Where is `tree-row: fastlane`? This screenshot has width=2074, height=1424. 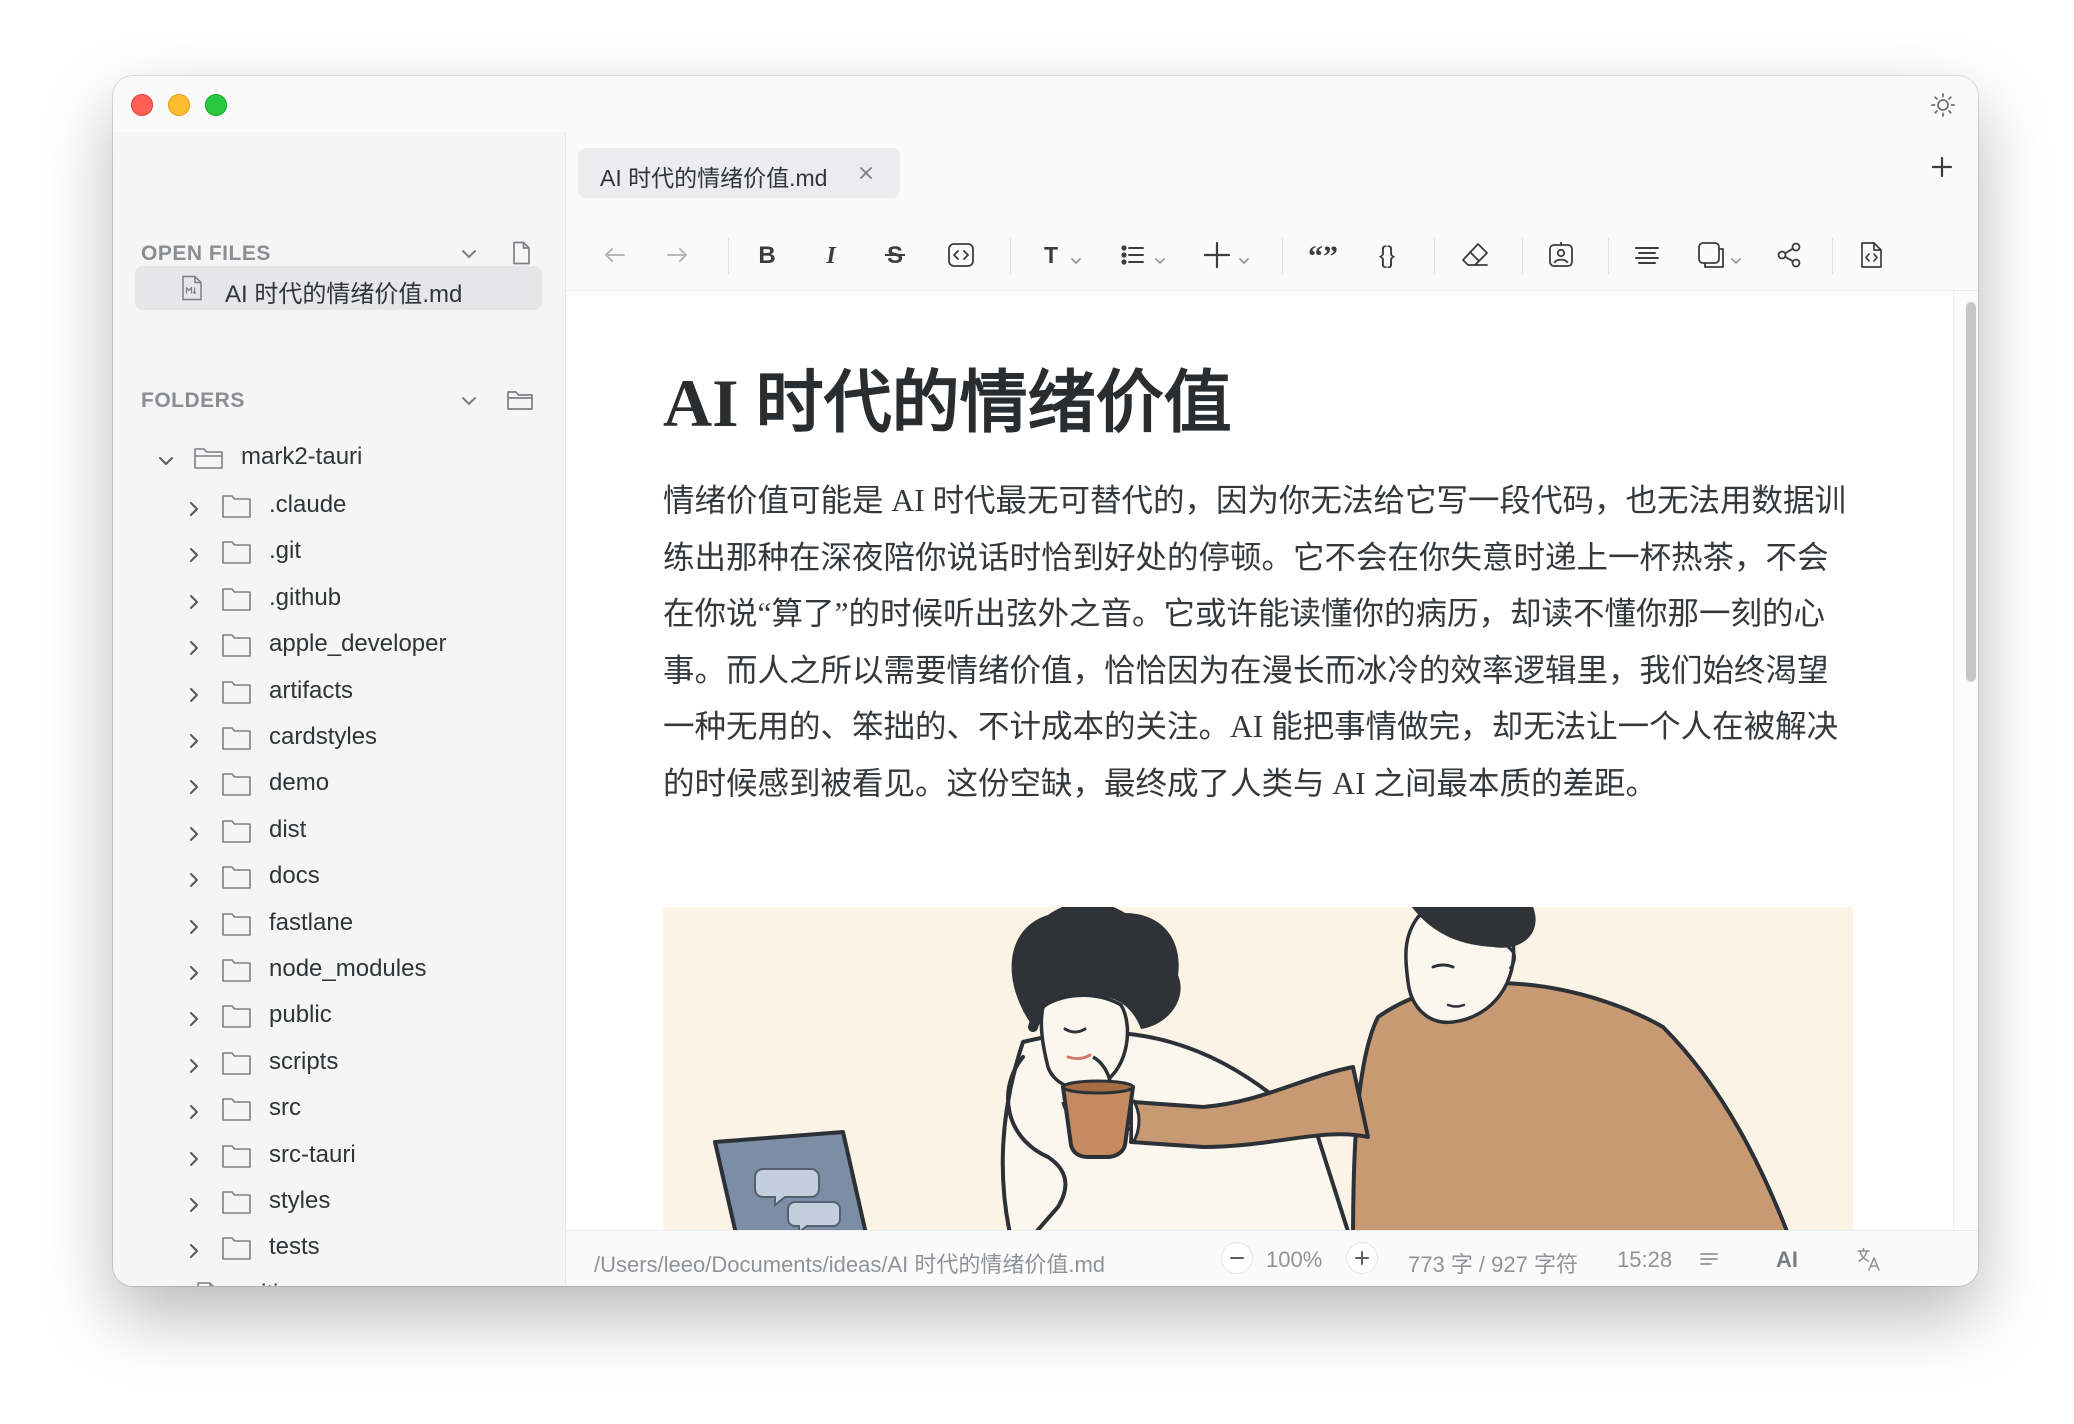
tree-row: fastlane is located at coordinates (339, 924).